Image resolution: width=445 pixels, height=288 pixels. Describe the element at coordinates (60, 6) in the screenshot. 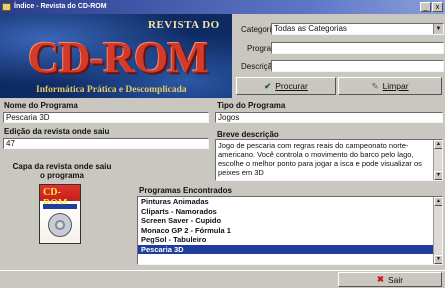

I see `window-title: Índice - Revista do CD-ROM` at that location.